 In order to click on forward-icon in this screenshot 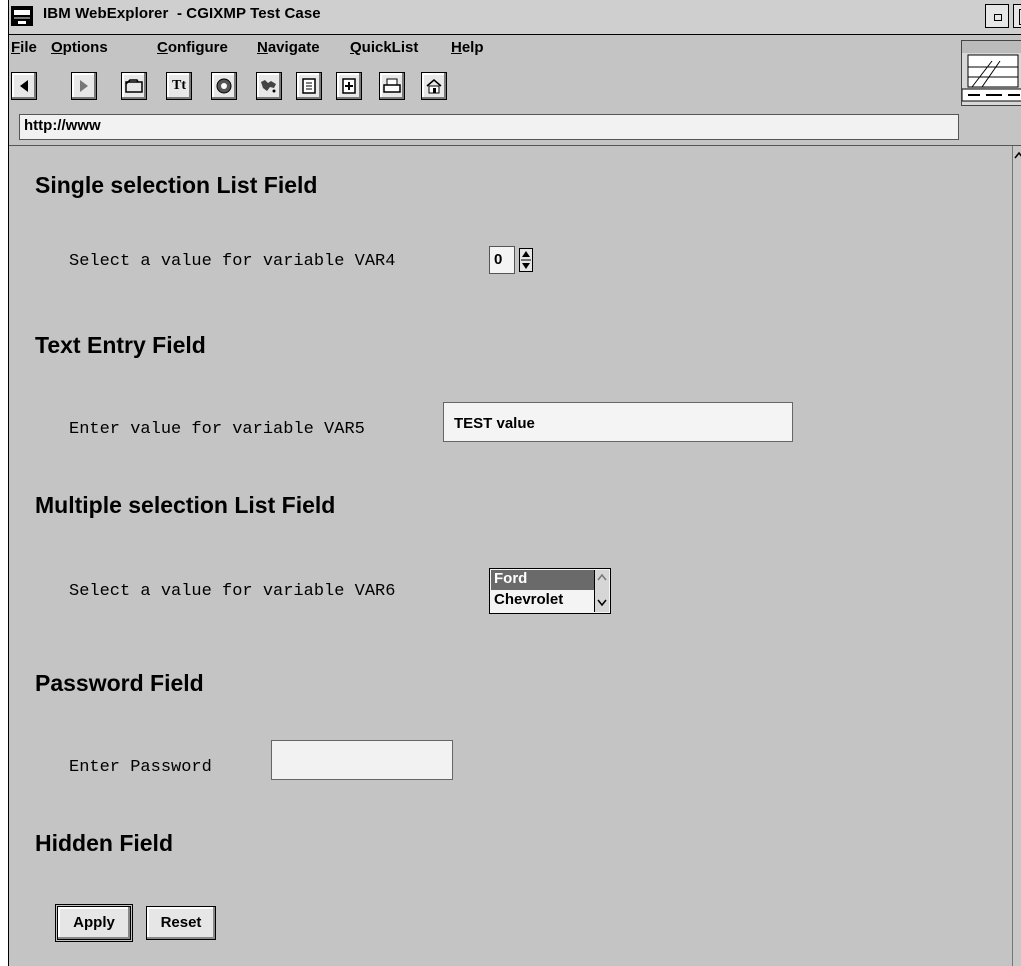, I will do `click(84, 86)`.